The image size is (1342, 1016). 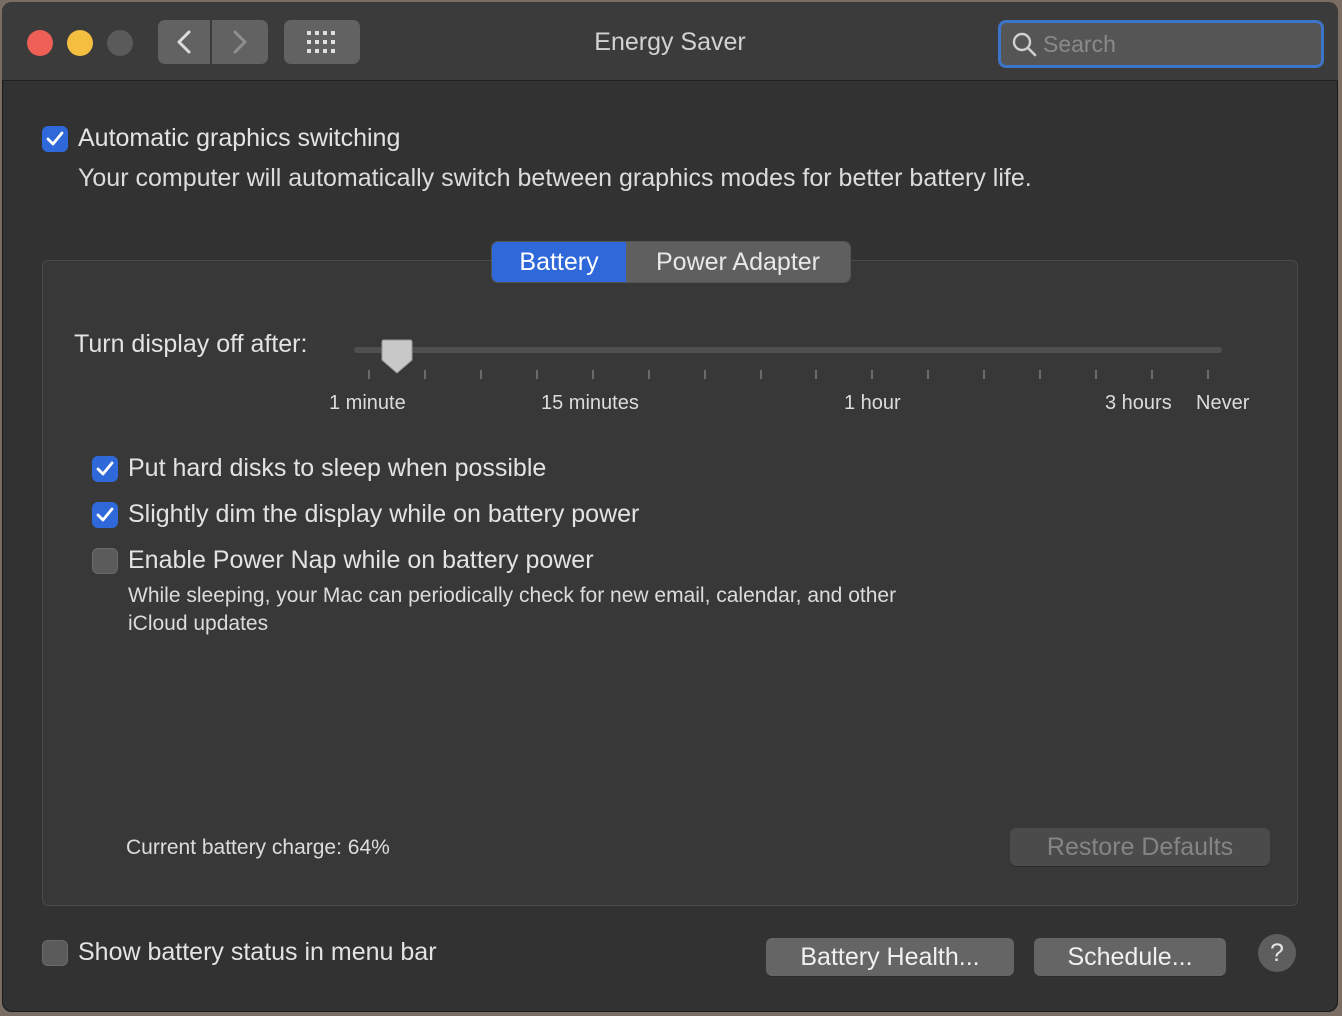 What do you see at coordinates (1173, 44) in the screenshot?
I see `search-input` at bounding box center [1173, 44].